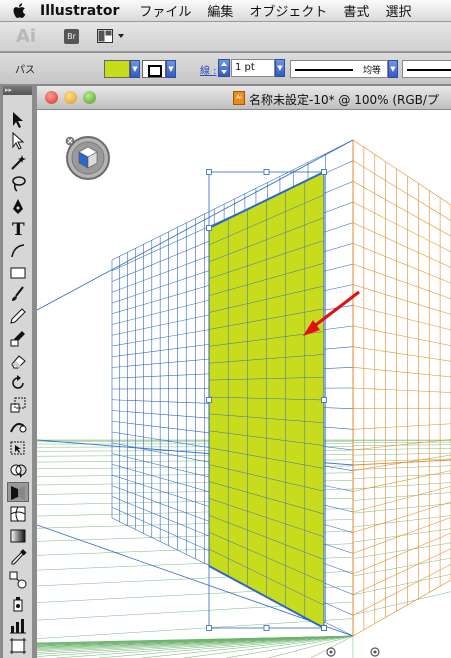 Image resolution: width=451 pixels, height=658 pixels. I want to click on rotate-icon, so click(18, 382).